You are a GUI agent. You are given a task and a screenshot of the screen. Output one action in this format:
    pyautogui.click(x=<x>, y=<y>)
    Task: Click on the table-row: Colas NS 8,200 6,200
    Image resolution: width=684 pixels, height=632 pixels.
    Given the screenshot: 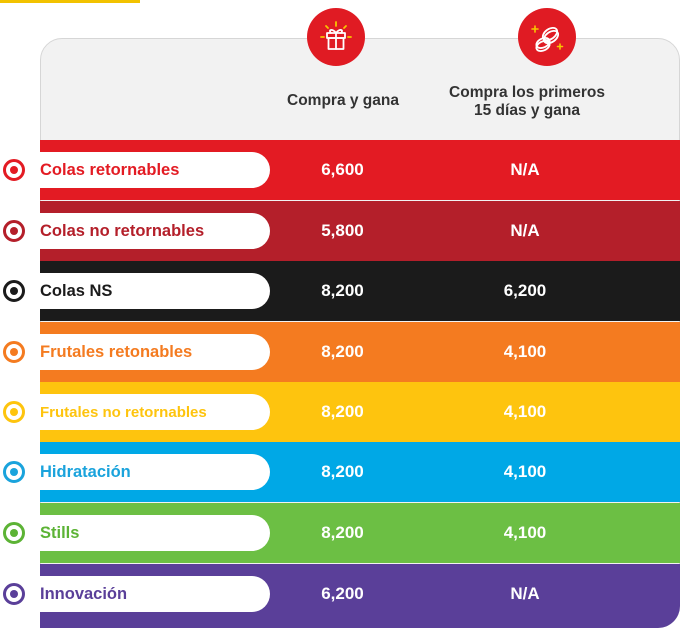 What is the action you would take?
    pyautogui.click(x=360, y=291)
    